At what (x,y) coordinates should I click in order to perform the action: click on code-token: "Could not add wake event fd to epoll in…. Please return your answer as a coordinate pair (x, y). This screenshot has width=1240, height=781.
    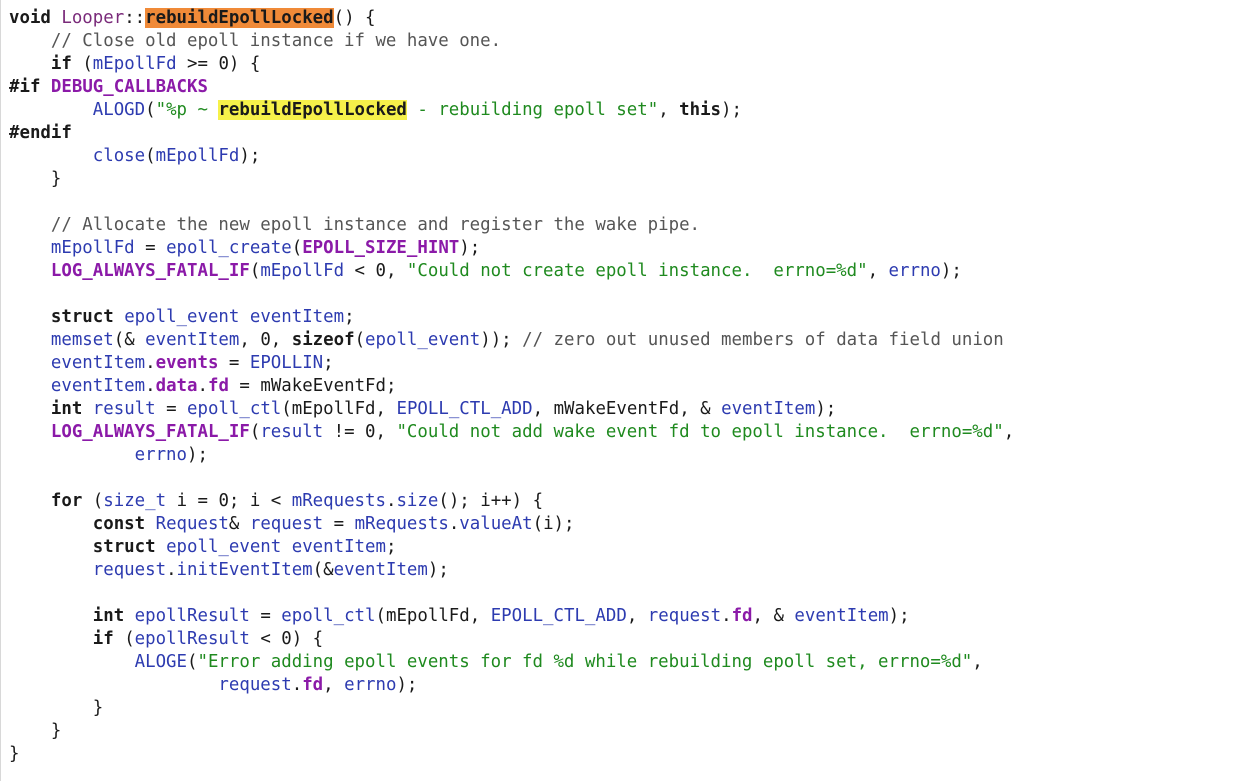
    Looking at the image, I should click on (700, 432).